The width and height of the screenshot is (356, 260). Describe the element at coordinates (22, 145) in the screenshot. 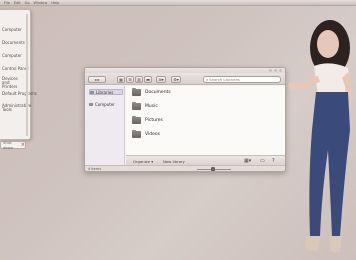

I see `close-icon: ×` at that location.